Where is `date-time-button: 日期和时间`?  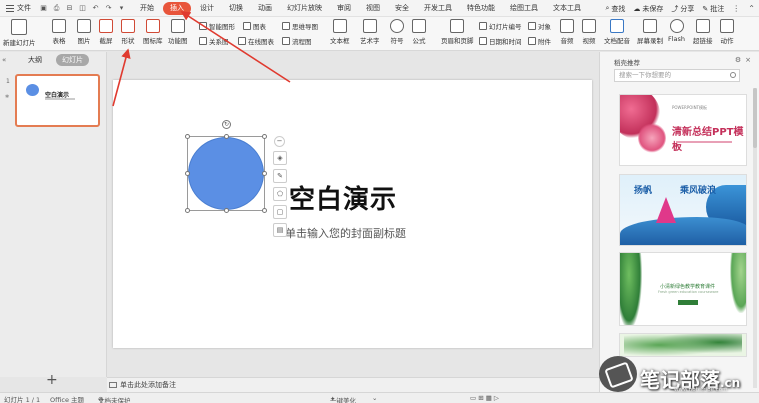
date-time-button: 日期和时间 is located at coordinates (500, 41).